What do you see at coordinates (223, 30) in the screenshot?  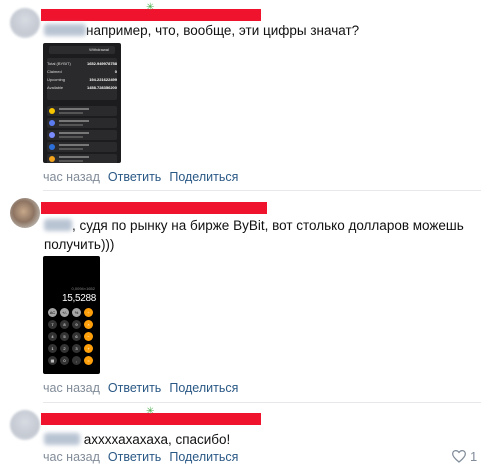 I see `comment-body: например, что, вообще, эти цифры значат?` at bounding box center [223, 30].